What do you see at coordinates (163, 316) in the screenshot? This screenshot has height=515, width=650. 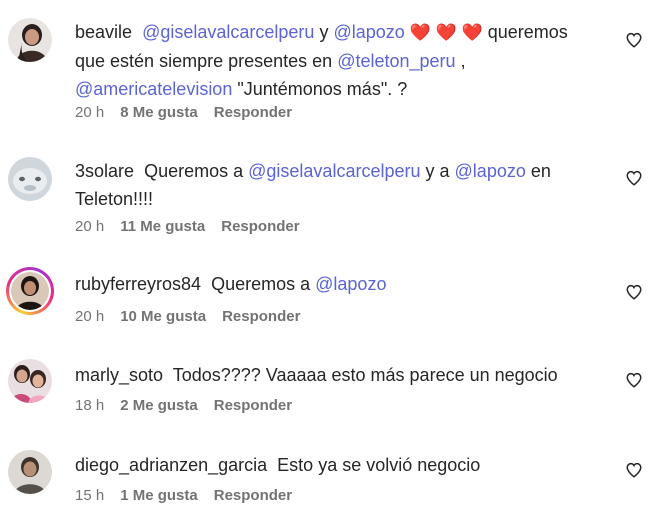 I see `like-count: 10 Me gusta` at bounding box center [163, 316].